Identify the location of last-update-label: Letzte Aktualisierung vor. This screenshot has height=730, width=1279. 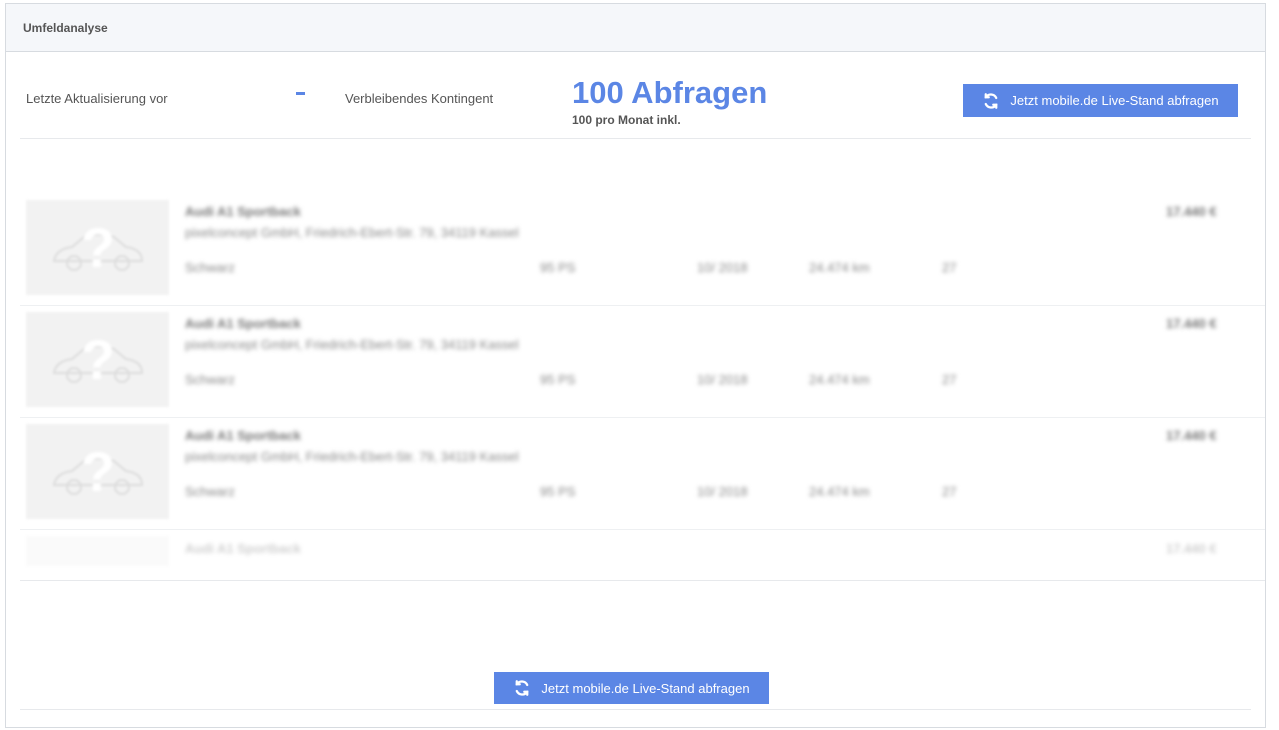
(97, 98).